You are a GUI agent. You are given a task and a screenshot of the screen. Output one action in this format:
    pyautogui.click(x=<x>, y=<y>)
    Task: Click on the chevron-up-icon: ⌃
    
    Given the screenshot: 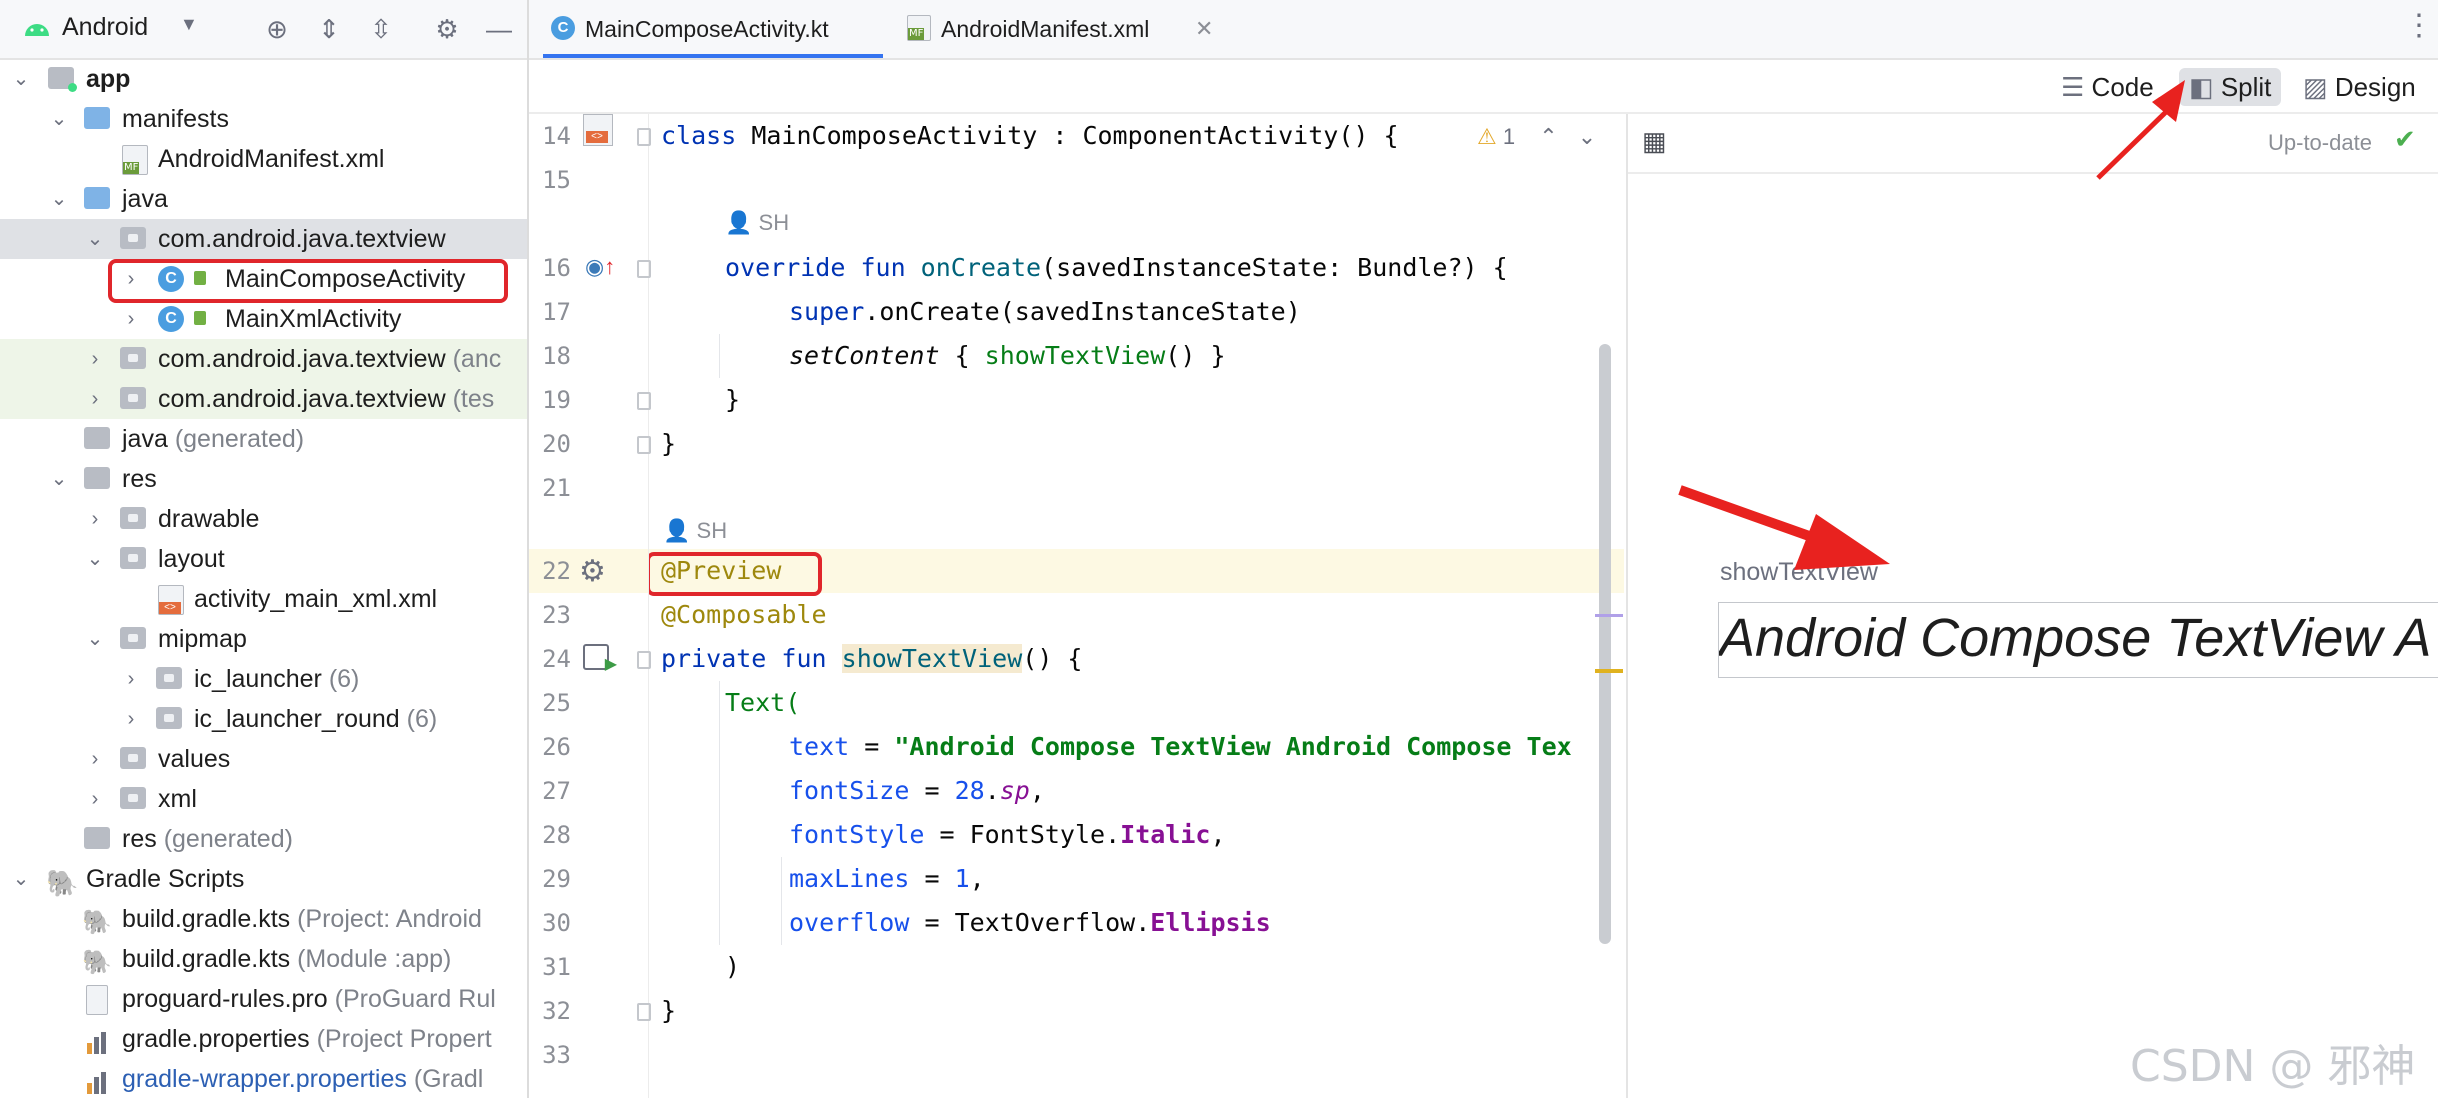 What is the action you would take?
    pyautogui.click(x=1548, y=136)
    